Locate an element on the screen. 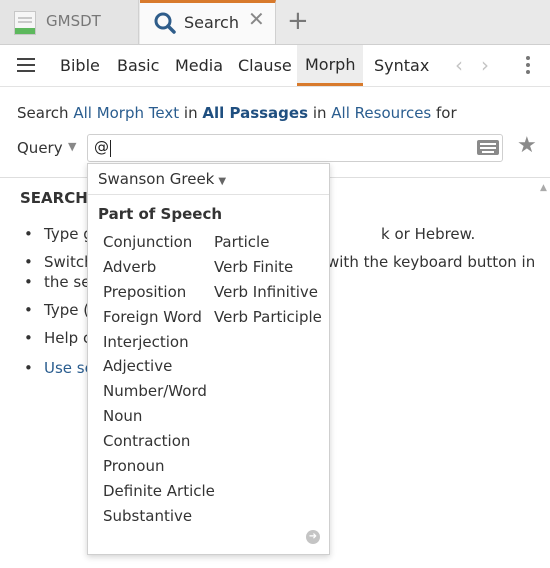 This screenshot has width=550, height=568. tab-gmsdt: GMSDT is located at coordinates (69, 22).